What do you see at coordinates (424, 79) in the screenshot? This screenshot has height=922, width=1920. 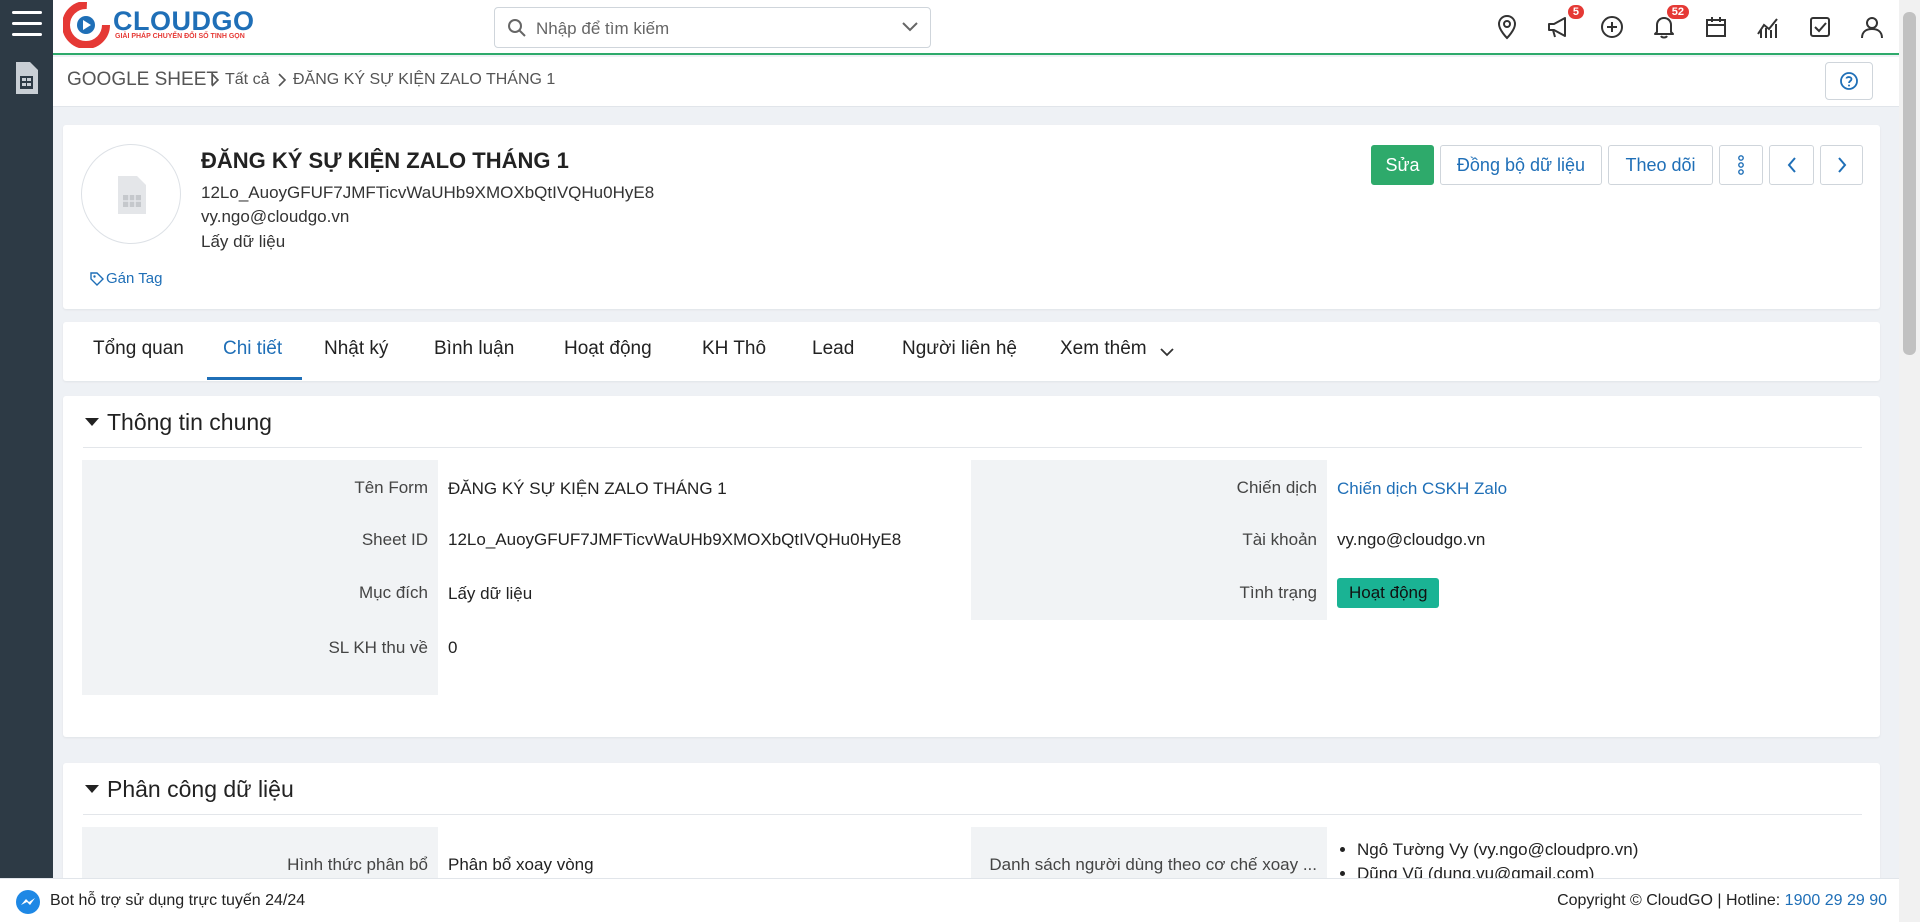 I see `breadcrumb-current: ĐĂNG KÝ SỰ KIỆN ZALO THÁNG 1` at bounding box center [424, 79].